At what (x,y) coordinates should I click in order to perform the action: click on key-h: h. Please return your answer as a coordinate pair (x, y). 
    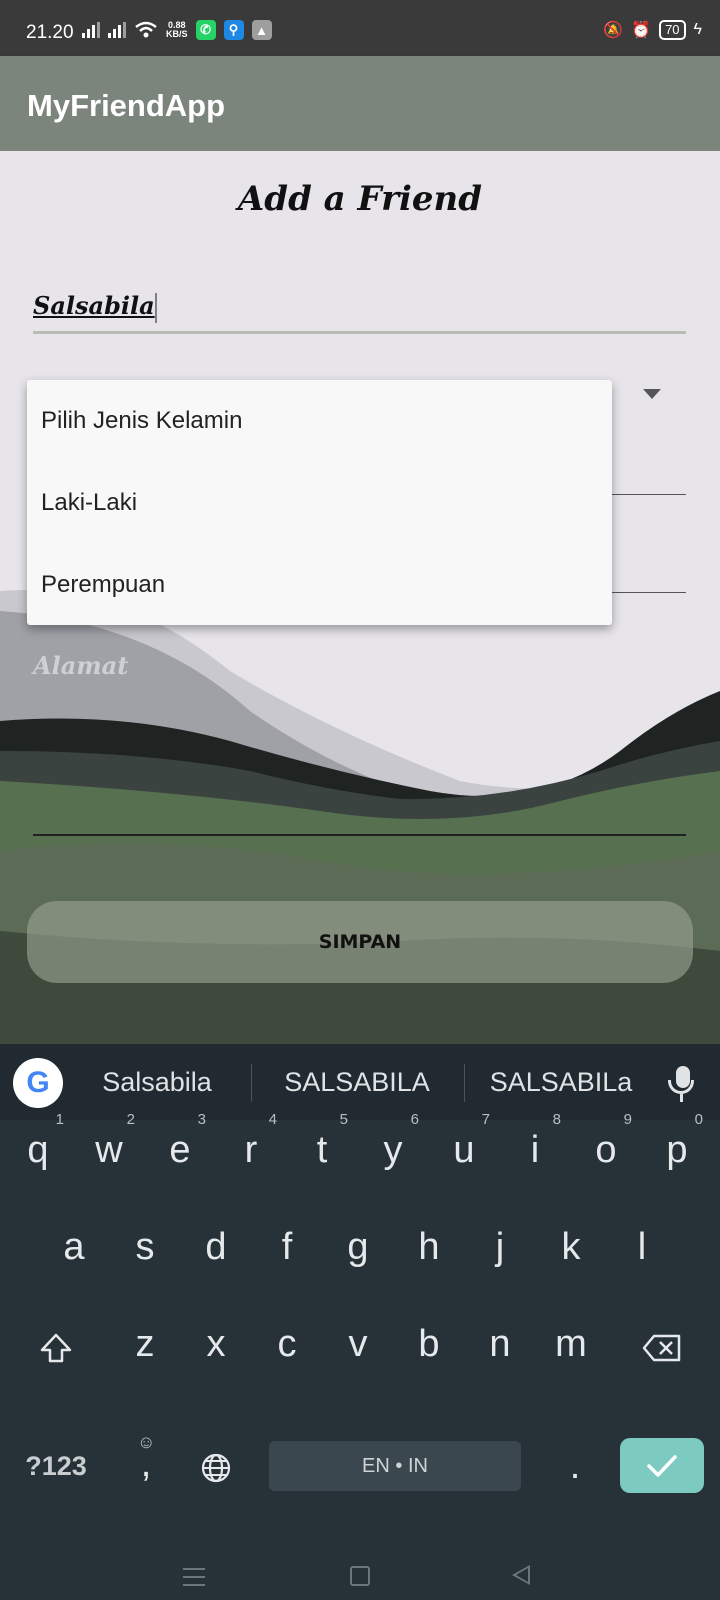
    Looking at the image, I should click on (429, 1247).